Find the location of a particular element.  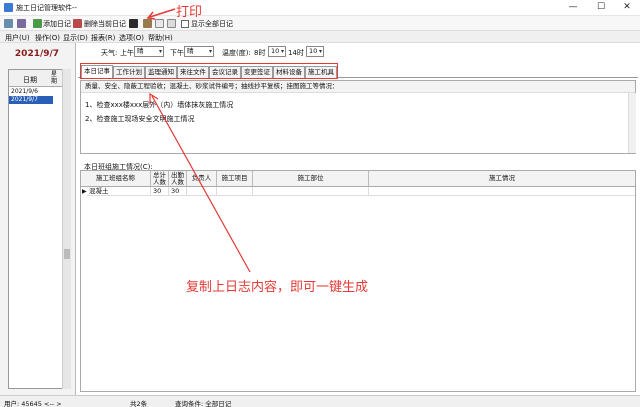

status-bar: 用户: 45645 <-- > 共2条 查询条件: 全部日记 is located at coordinates (320, 401).